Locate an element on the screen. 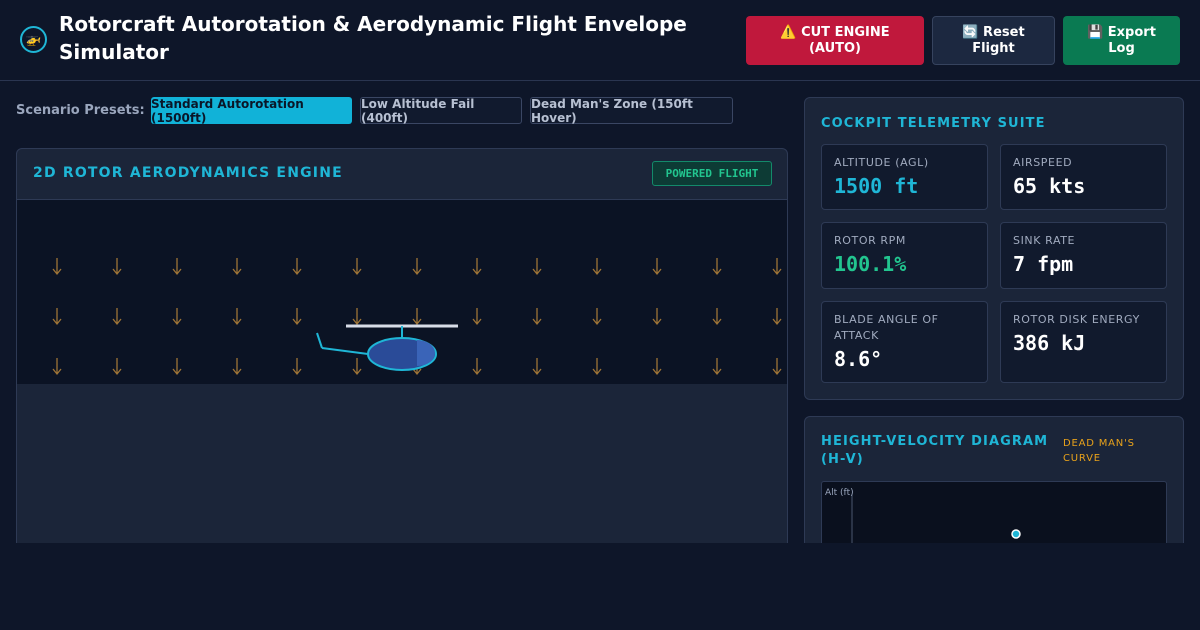 The height and width of the screenshot is (630, 1200). airspeed-label: AIRSPEED is located at coordinates (1043, 162).